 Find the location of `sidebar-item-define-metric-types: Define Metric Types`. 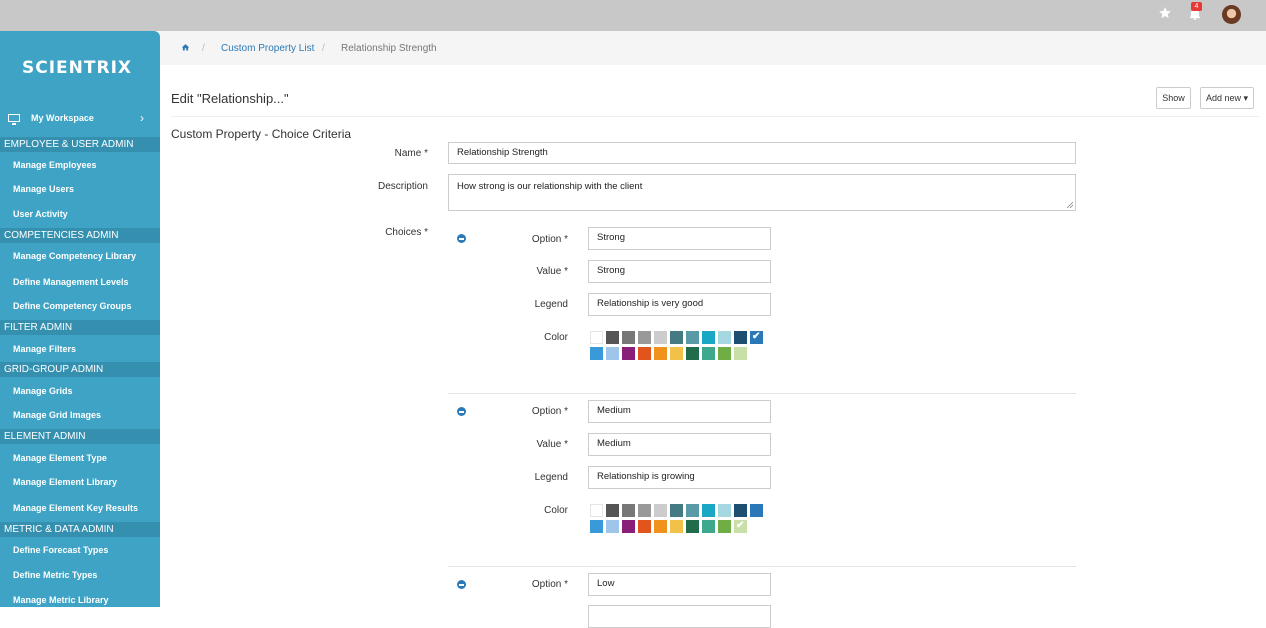

sidebar-item-define-metric-types: Define Metric Types is located at coordinates (55, 575).